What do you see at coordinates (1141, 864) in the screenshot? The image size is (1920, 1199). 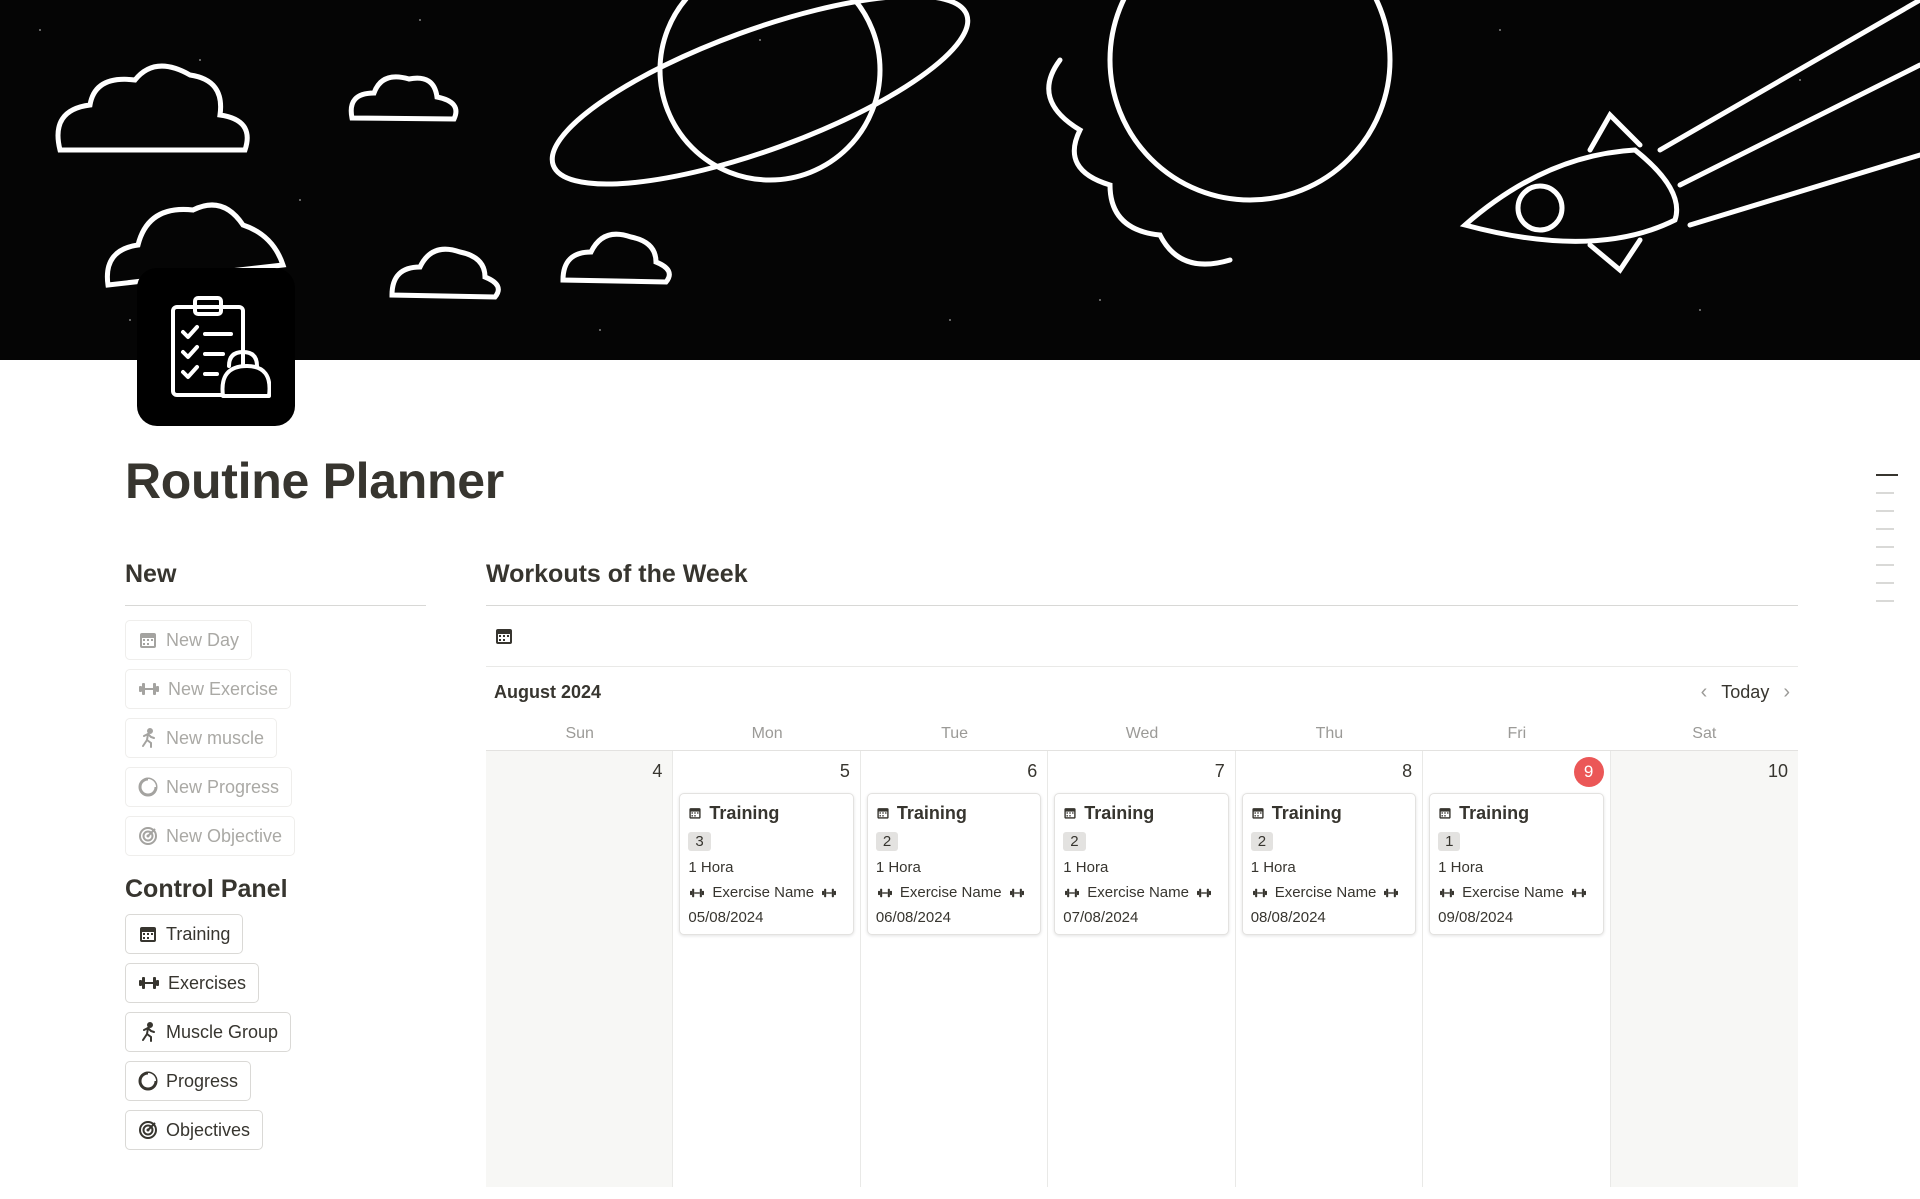 I see `event-card: Training 2 1 Hora Exercise Name 07/08/2024` at bounding box center [1141, 864].